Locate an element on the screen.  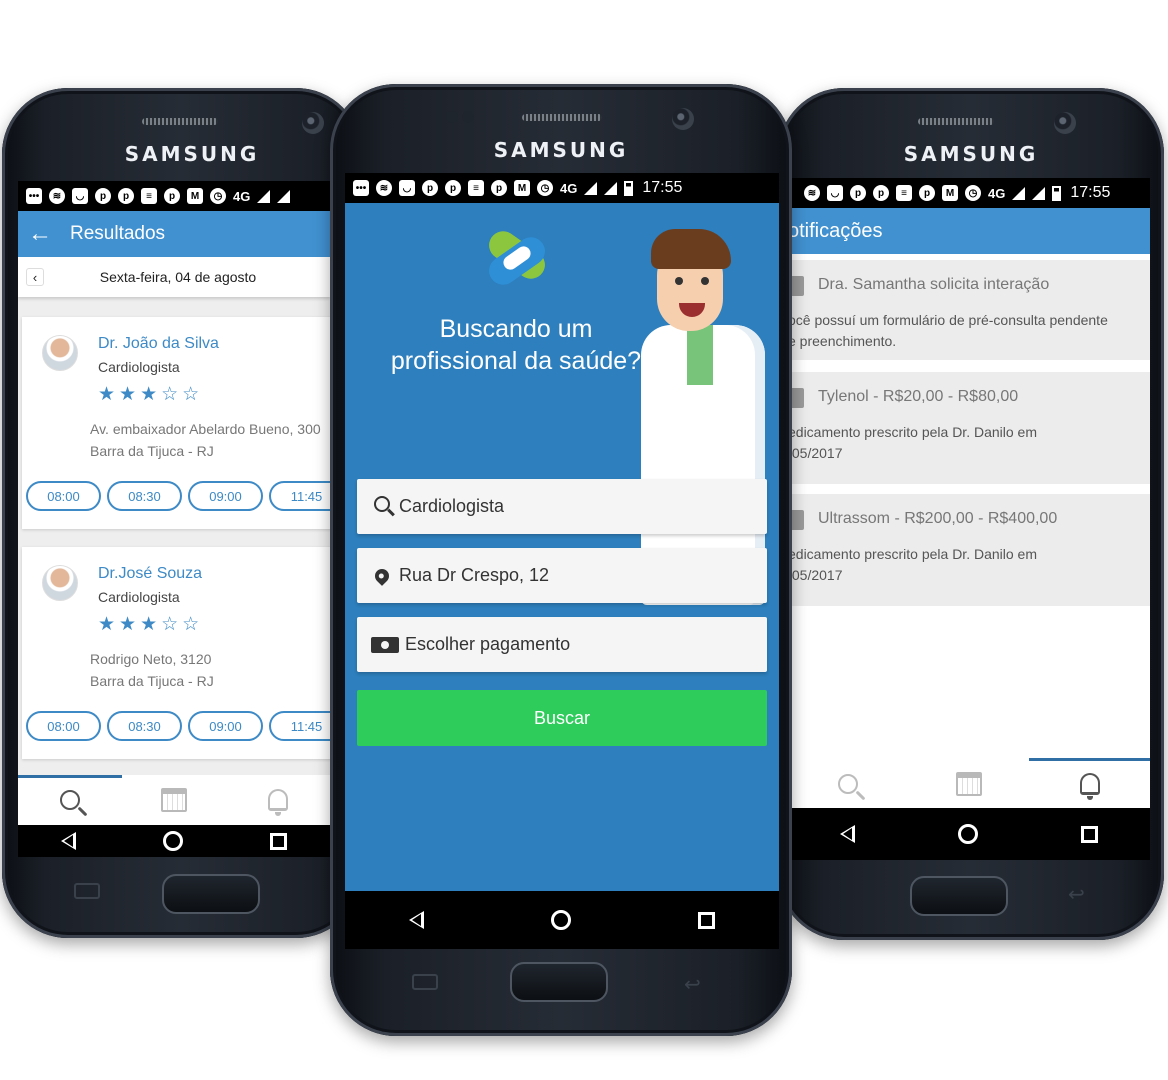
notification-title: Tylenol - R$20,00 - R$80,00 is located at coordinates (918, 396).